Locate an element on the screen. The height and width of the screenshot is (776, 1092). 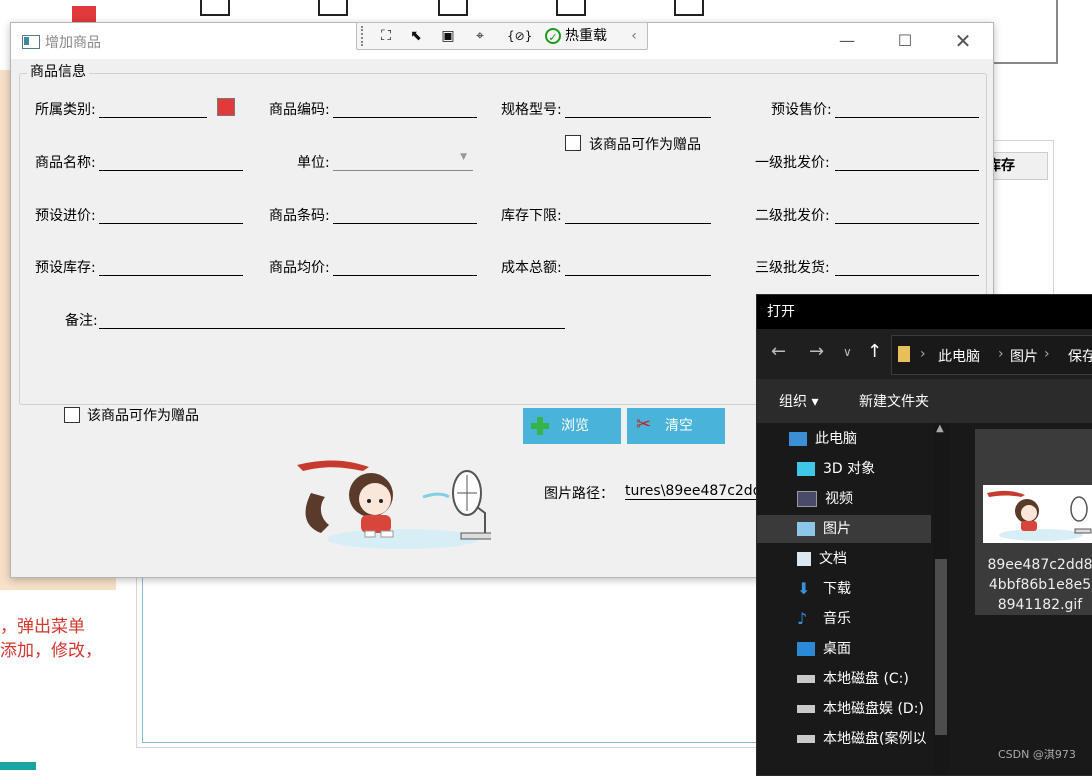
gift-checkbox-2-label: 该商品可作为赠品 is located at coordinates (143, 415).